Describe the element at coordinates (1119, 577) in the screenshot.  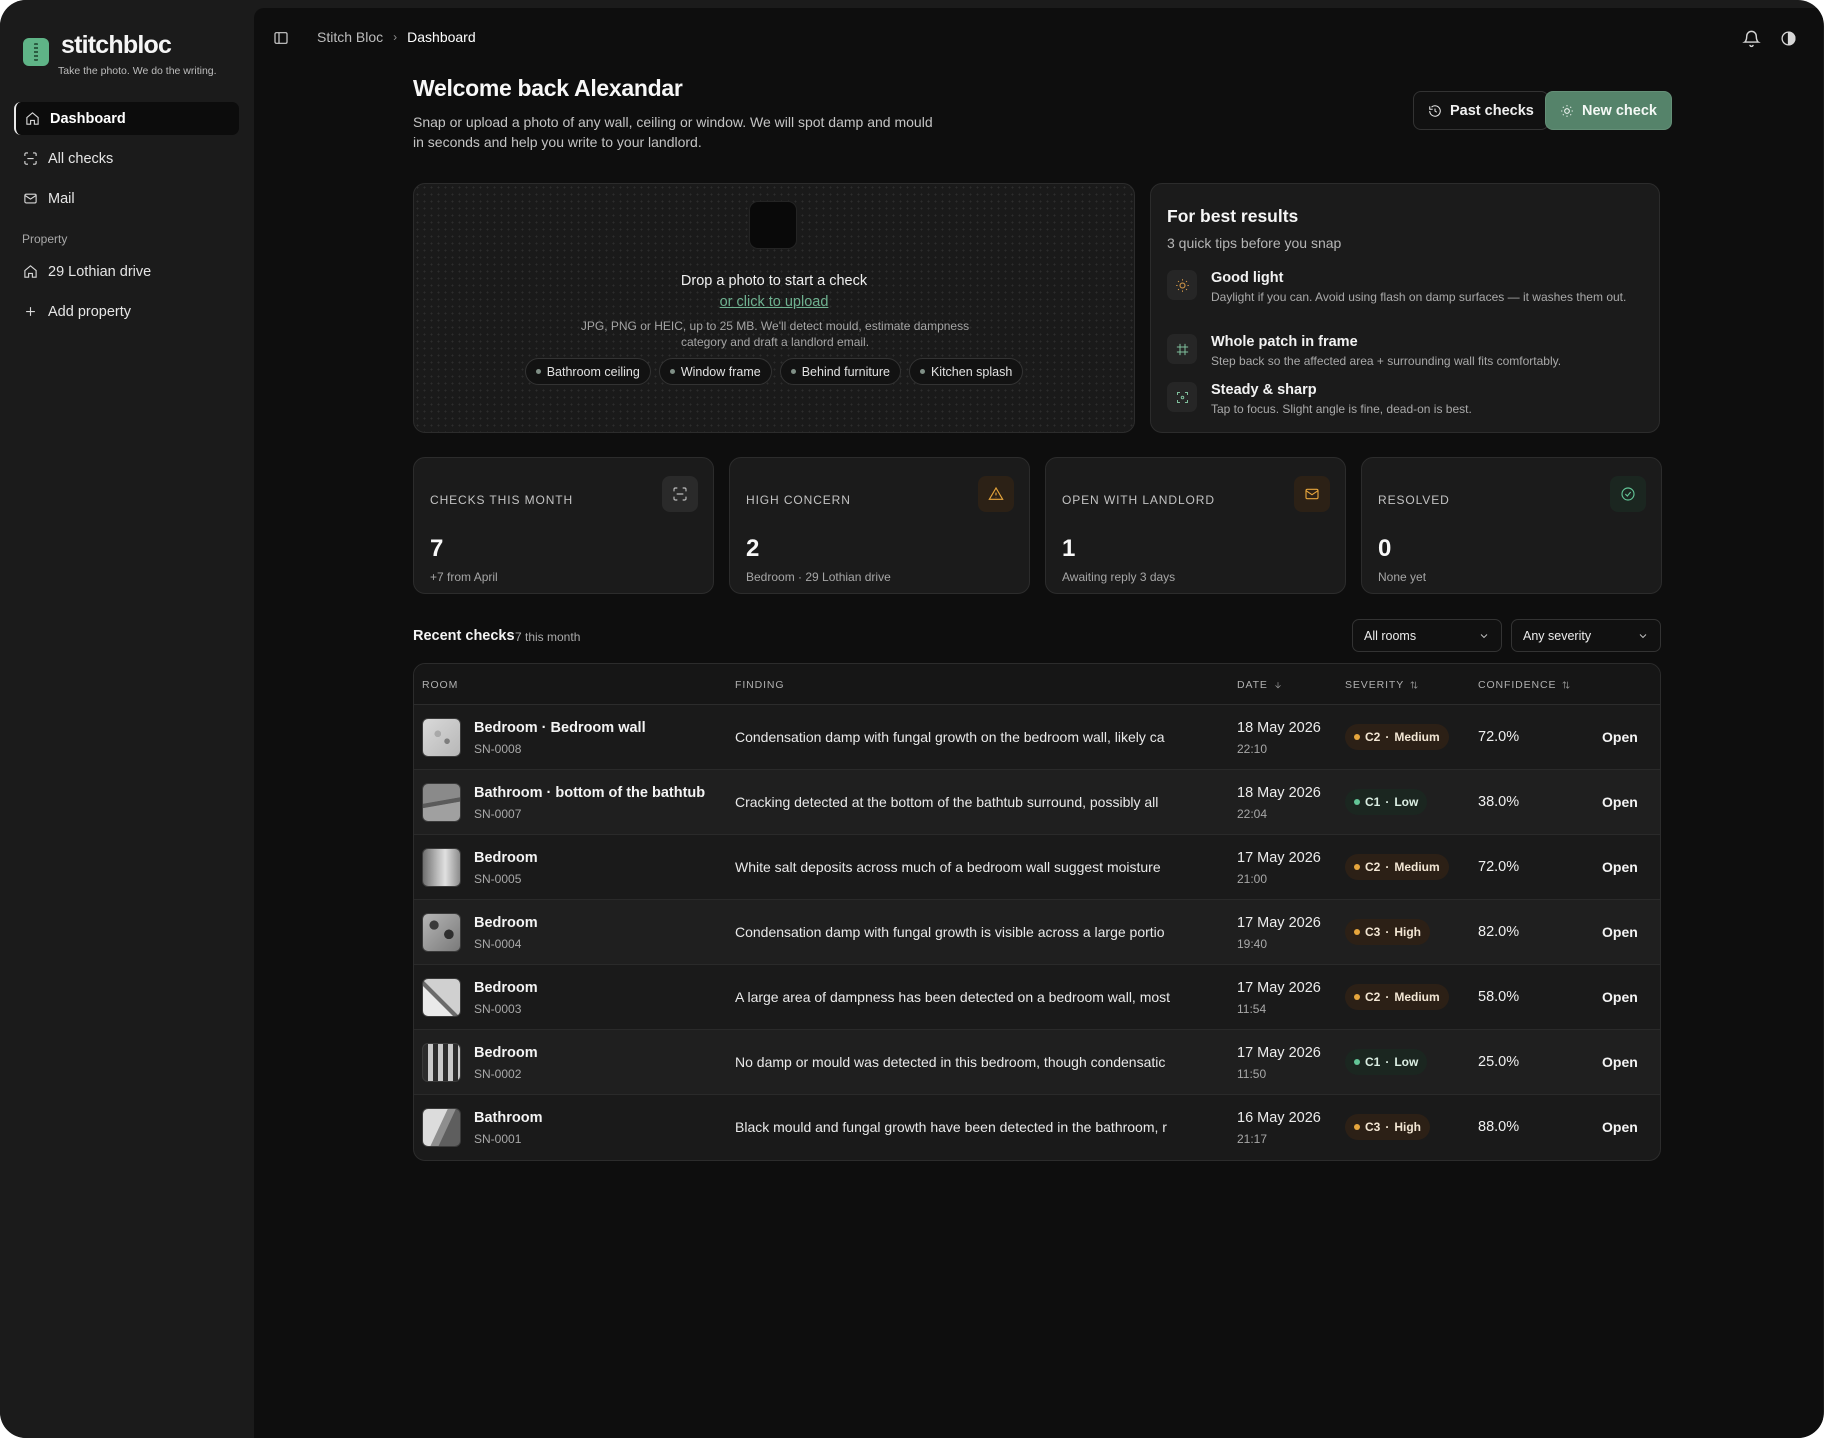
I see `stat-note: Awaiting reply 3 days` at that location.